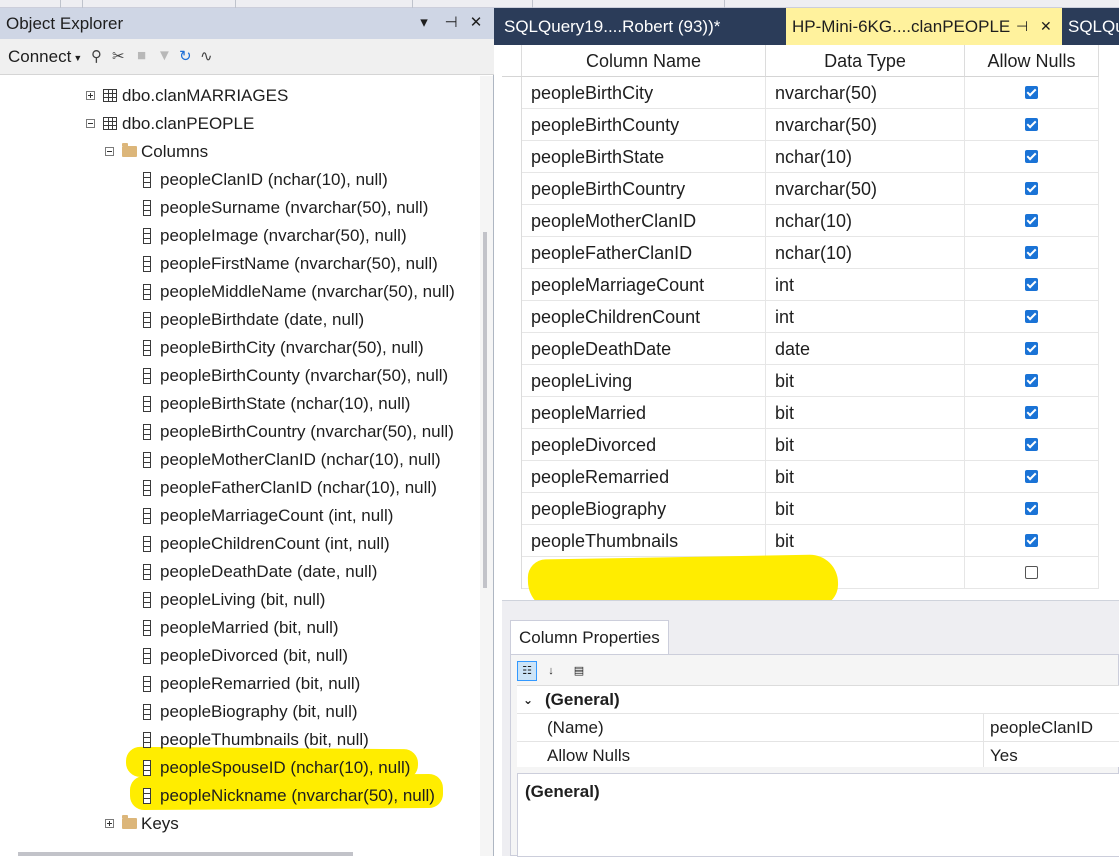 This screenshot has height=857, width=1119. What do you see at coordinates (96, 56) in the screenshot?
I see `connect-plug-icon: ⚲` at bounding box center [96, 56].